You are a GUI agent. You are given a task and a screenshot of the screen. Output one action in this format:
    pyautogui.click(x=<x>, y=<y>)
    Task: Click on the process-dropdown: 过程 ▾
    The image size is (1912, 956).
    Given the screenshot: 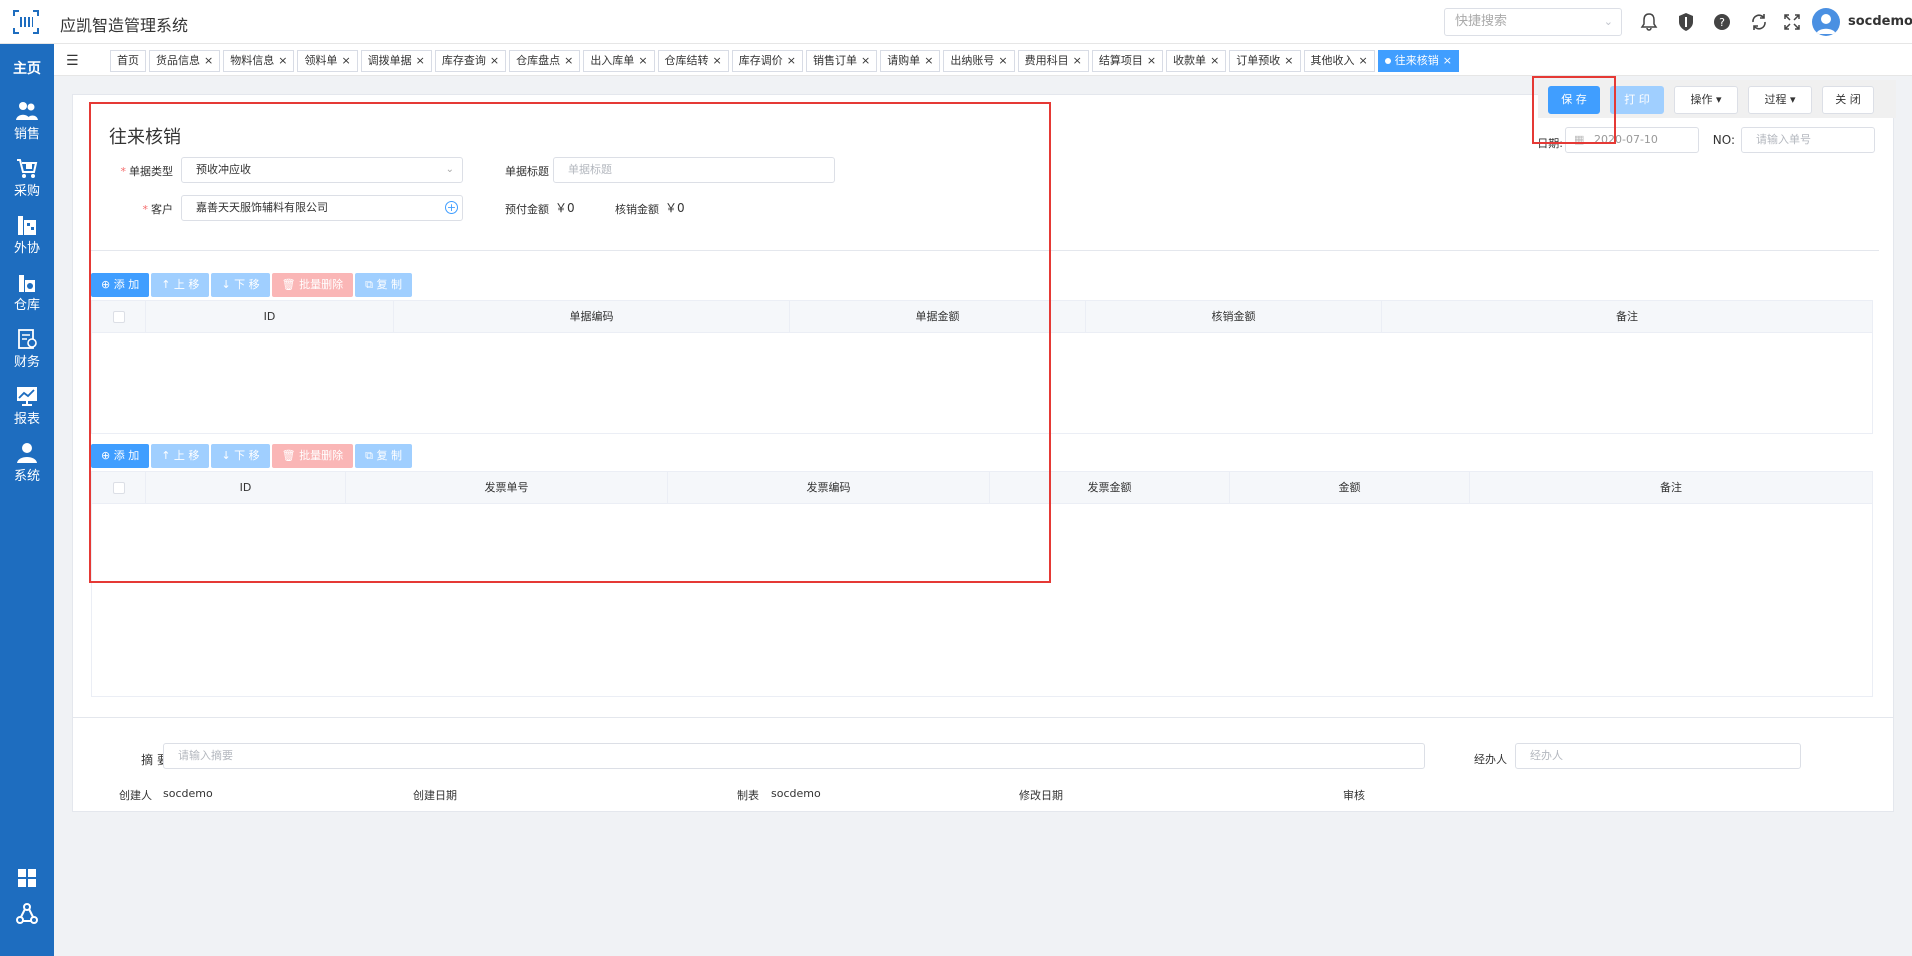 What is the action you would take?
    pyautogui.click(x=1780, y=100)
    